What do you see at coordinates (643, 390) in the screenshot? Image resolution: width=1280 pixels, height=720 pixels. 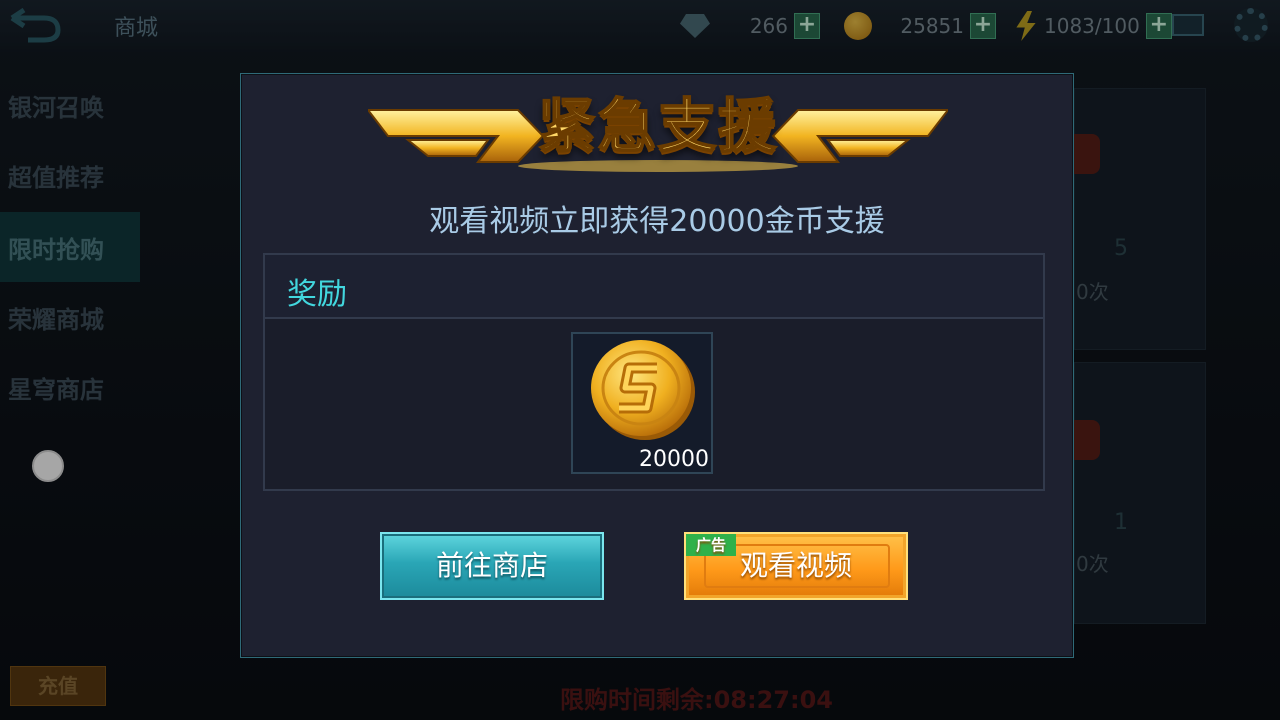 I see `gold-coin-icon` at bounding box center [643, 390].